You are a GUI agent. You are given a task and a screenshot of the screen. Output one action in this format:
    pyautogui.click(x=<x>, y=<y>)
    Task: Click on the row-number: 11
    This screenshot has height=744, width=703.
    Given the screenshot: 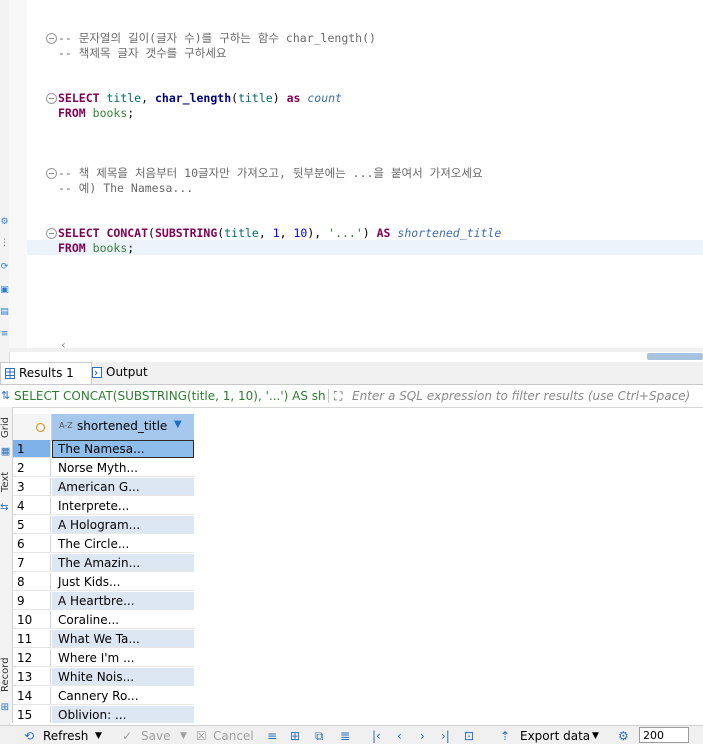 What is the action you would take?
    pyautogui.click(x=32, y=639)
    